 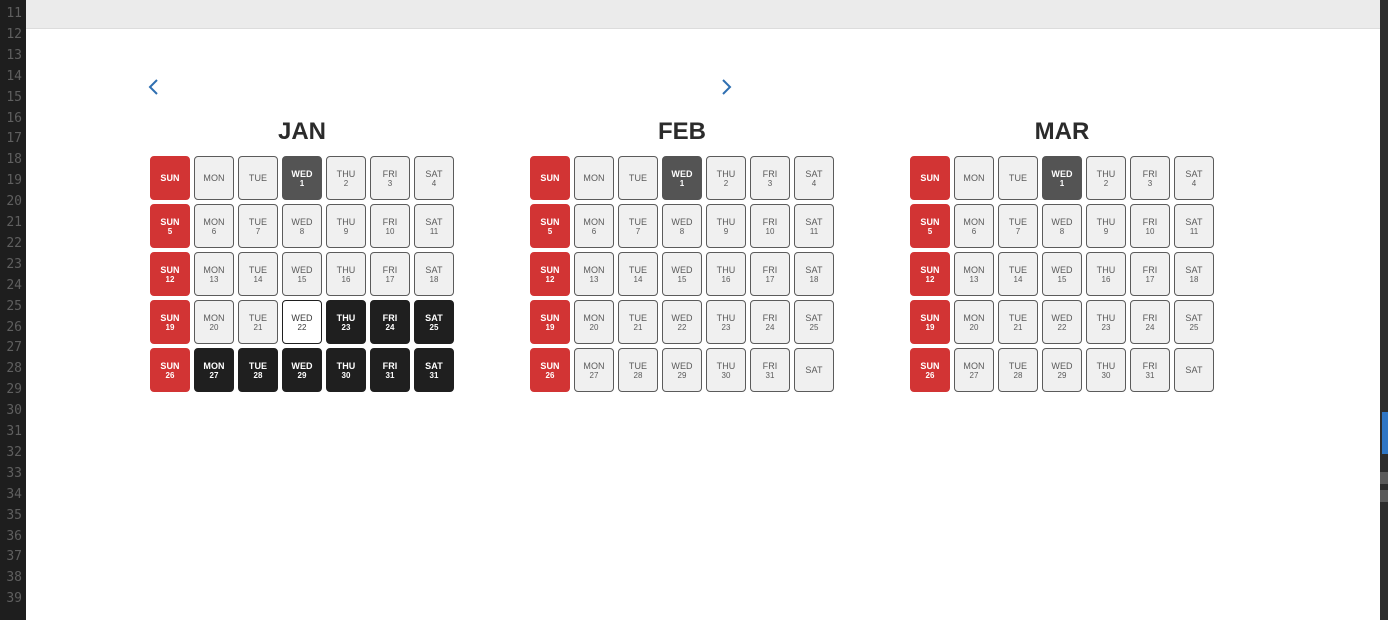 I want to click on day-cell: SAT 31, so click(x=434, y=370).